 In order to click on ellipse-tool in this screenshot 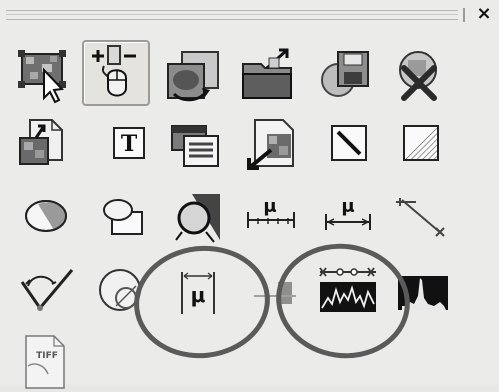, I will do `click(46, 217)`.